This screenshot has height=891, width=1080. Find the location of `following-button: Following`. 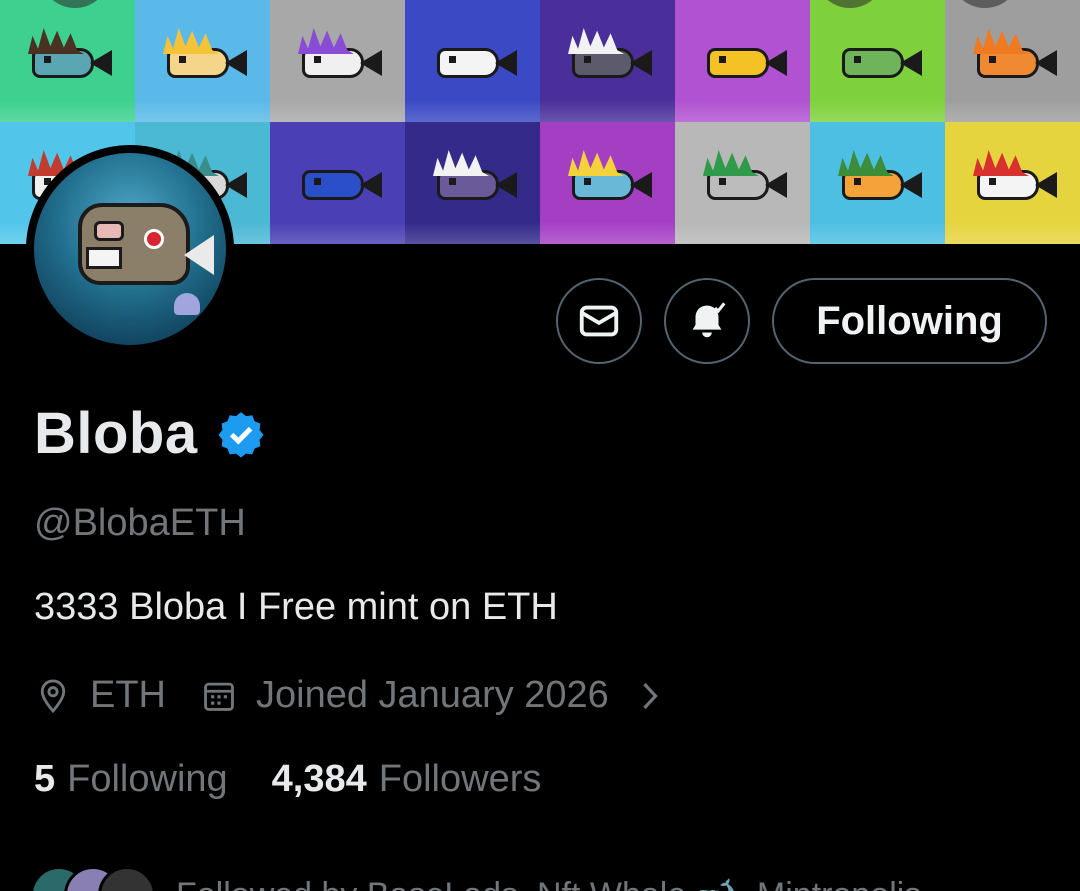

following-button: Following is located at coordinates (909, 321).